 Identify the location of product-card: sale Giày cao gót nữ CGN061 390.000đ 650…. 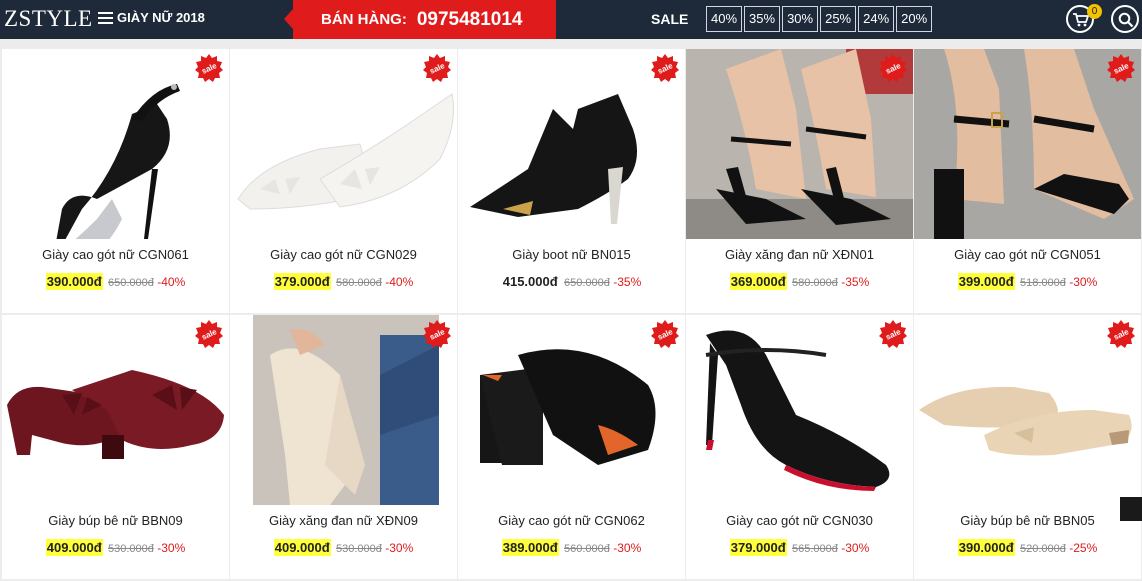
(115, 181).